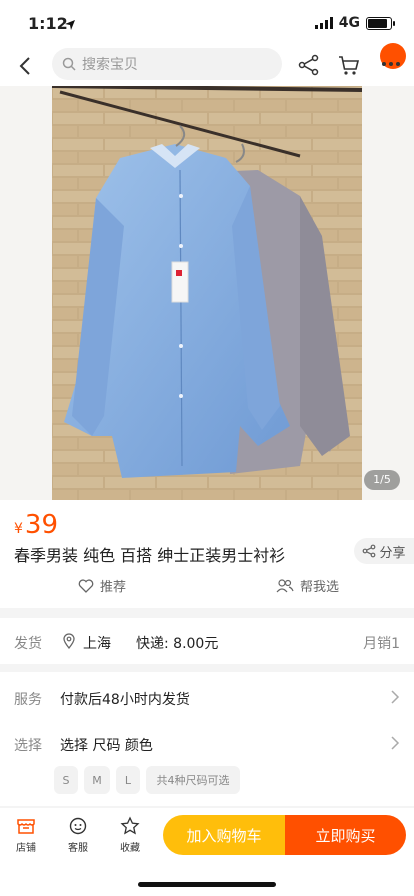  I want to click on search-icon, so click(69, 64).